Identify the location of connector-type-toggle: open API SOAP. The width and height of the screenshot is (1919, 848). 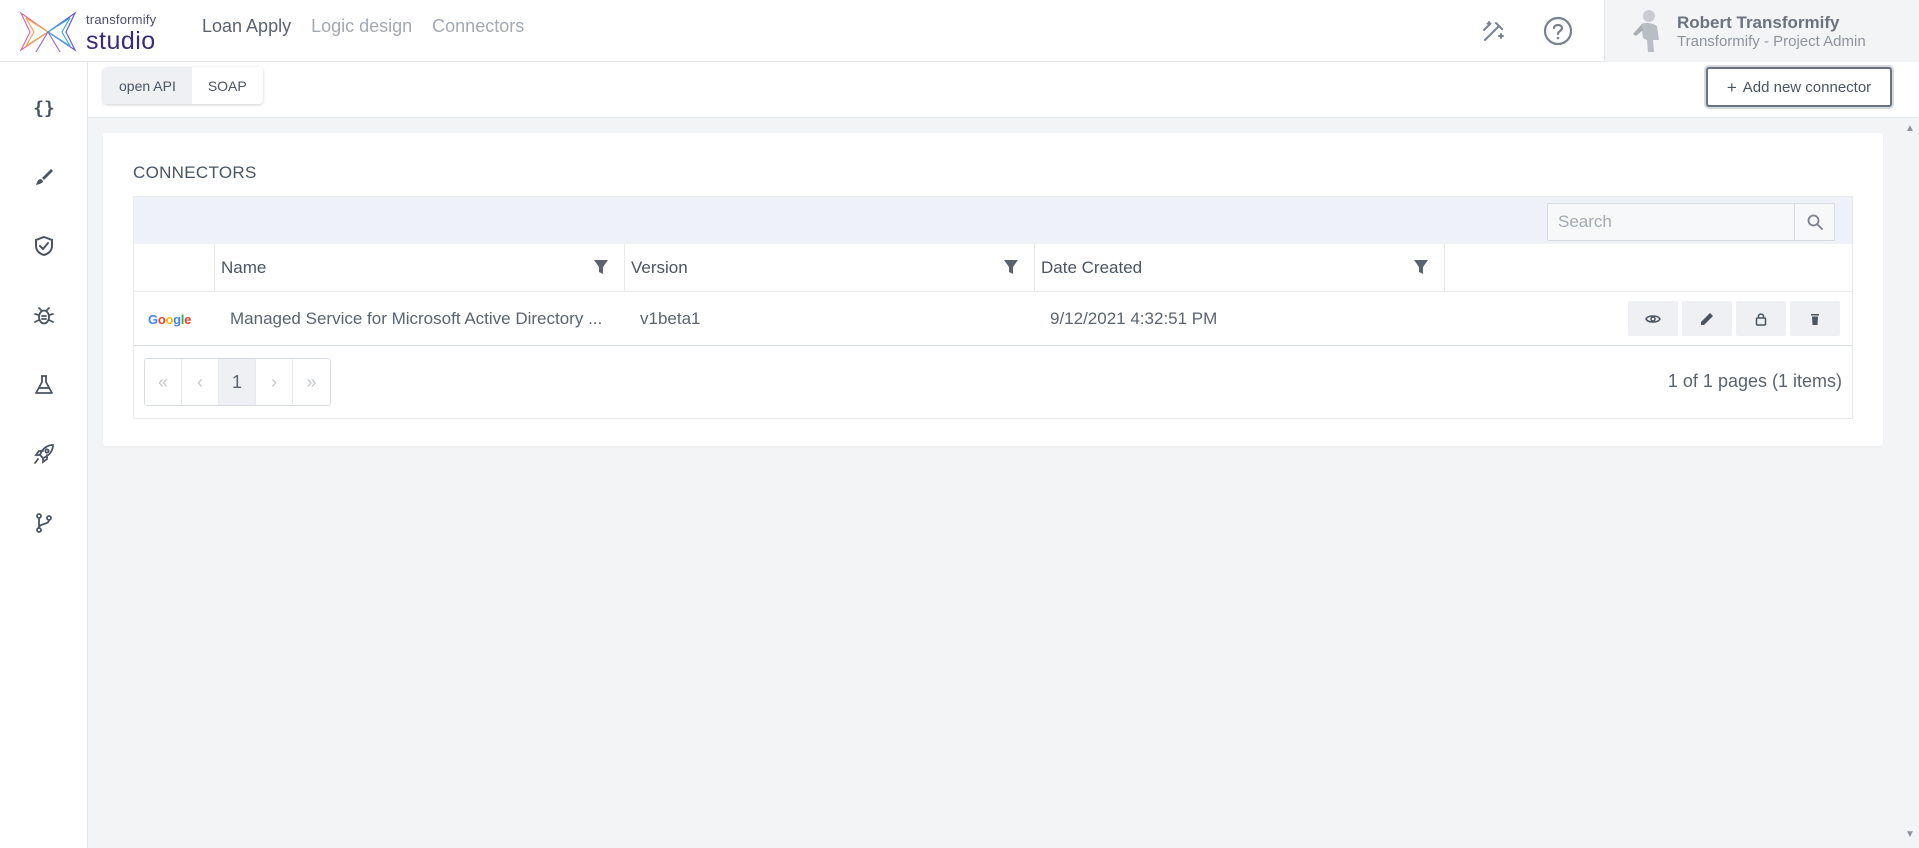
(183, 85).